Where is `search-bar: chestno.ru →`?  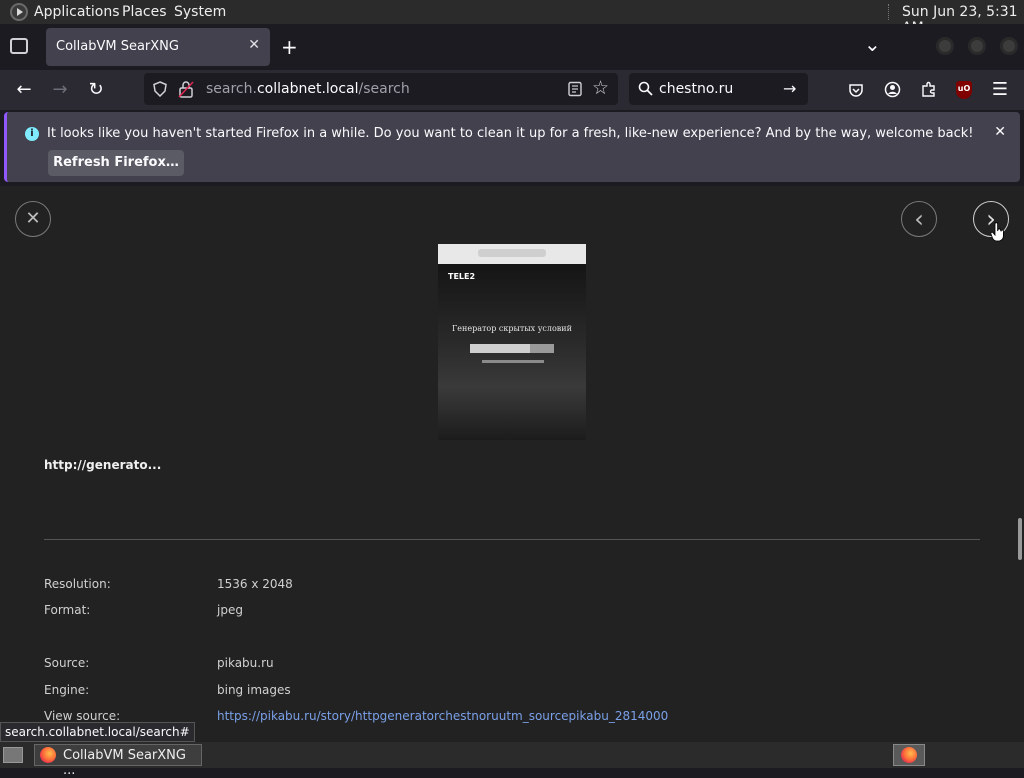 search-bar: chestno.ru → is located at coordinates (718, 89).